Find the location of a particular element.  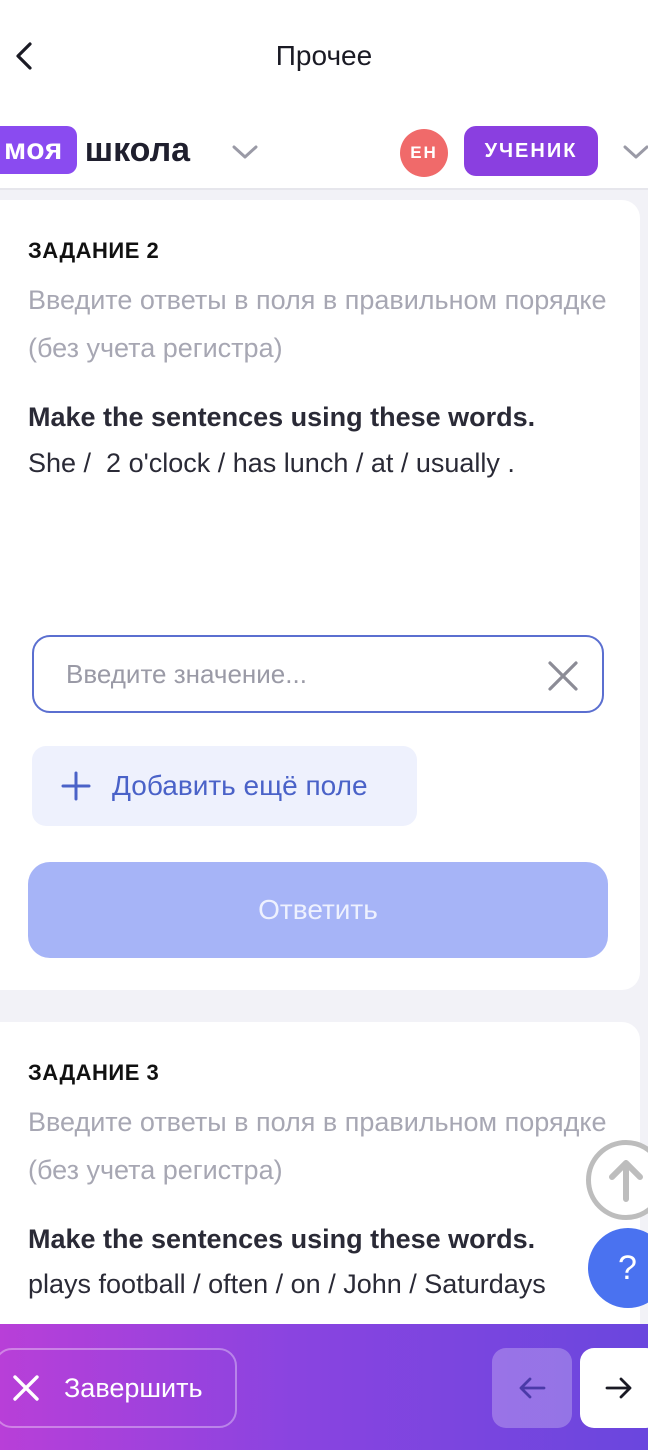

answer-field is located at coordinates (318, 674).